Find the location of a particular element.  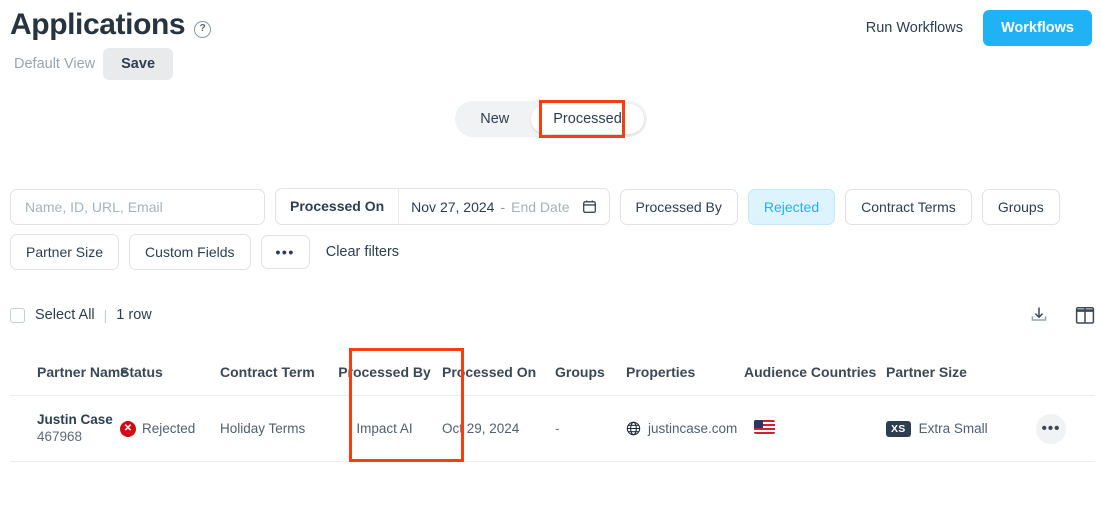

cell-processed-by: Impact AI is located at coordinates (384, 428).